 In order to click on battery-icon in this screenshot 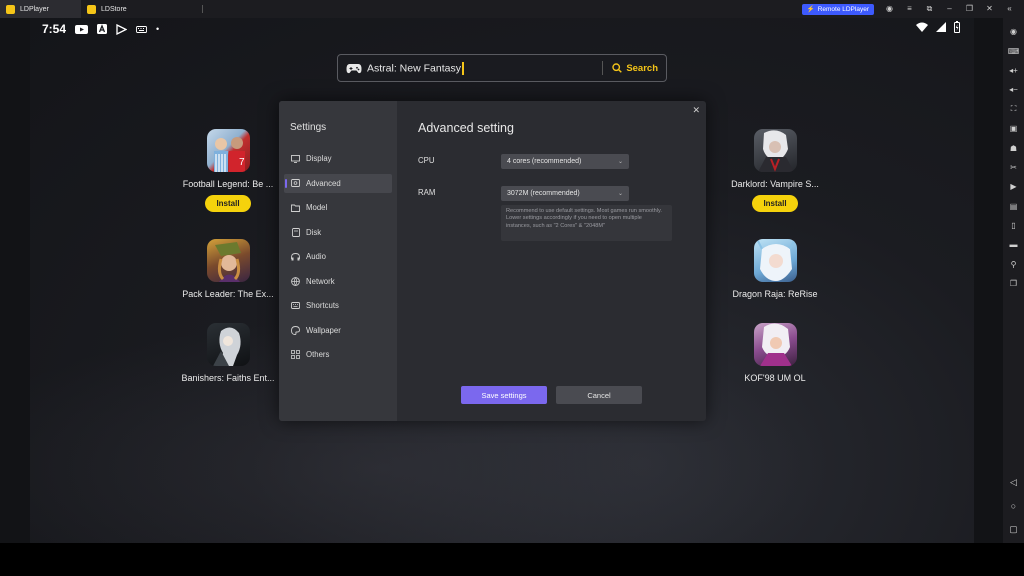, I will do `click(957, 27)`.